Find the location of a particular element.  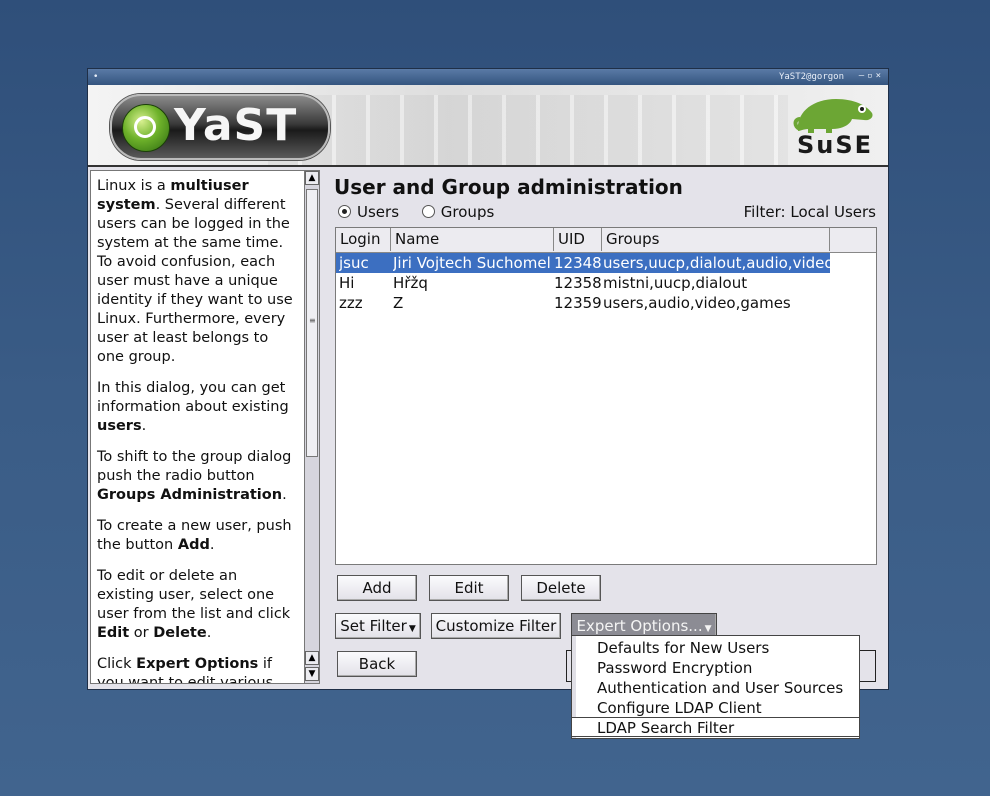

radio-checked-icon is located at coordinates (344, 211).